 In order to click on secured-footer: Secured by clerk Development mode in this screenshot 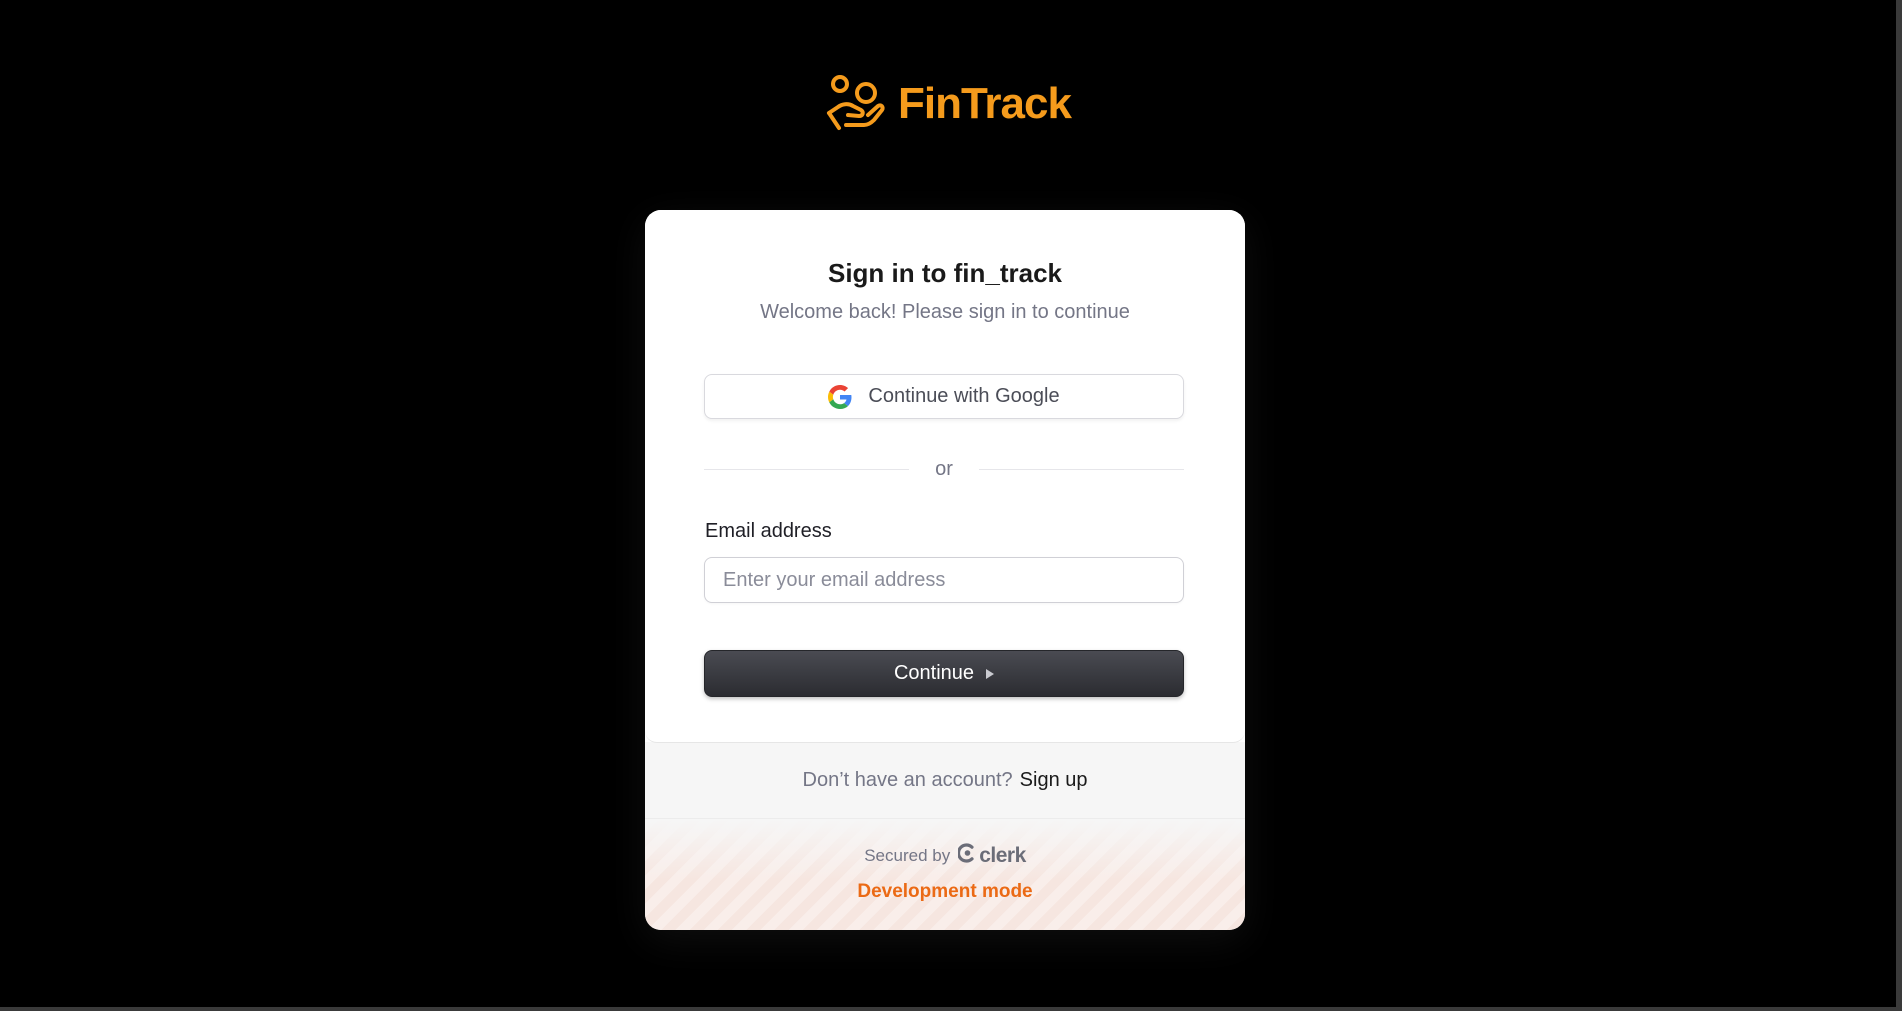, I will do `click(945, 874)`.